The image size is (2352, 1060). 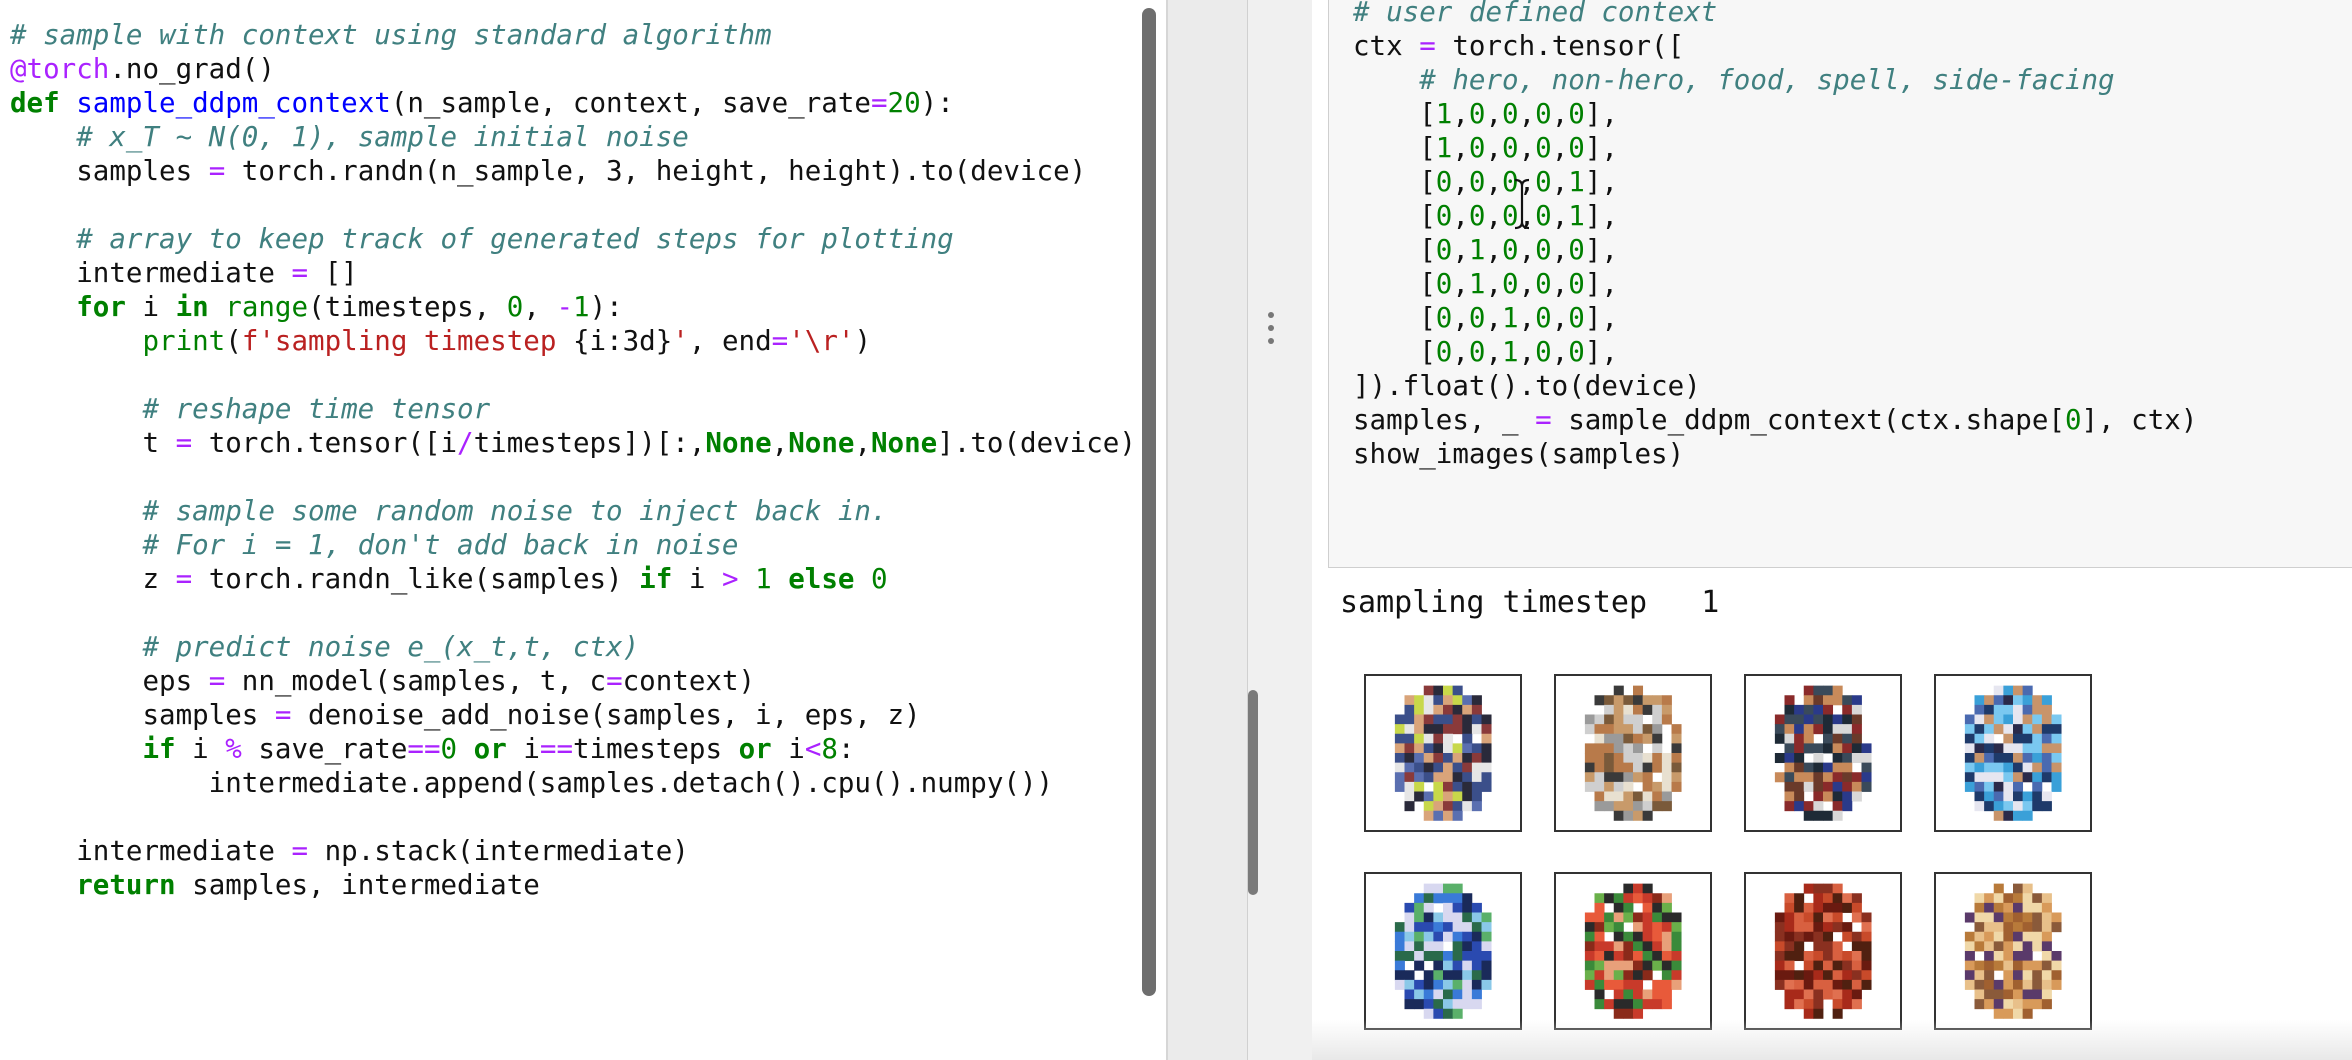 What do you see at coordinates (515, 307) in the screenshot?
I see `left-code-token: 0` at bounding box center [515, 307].